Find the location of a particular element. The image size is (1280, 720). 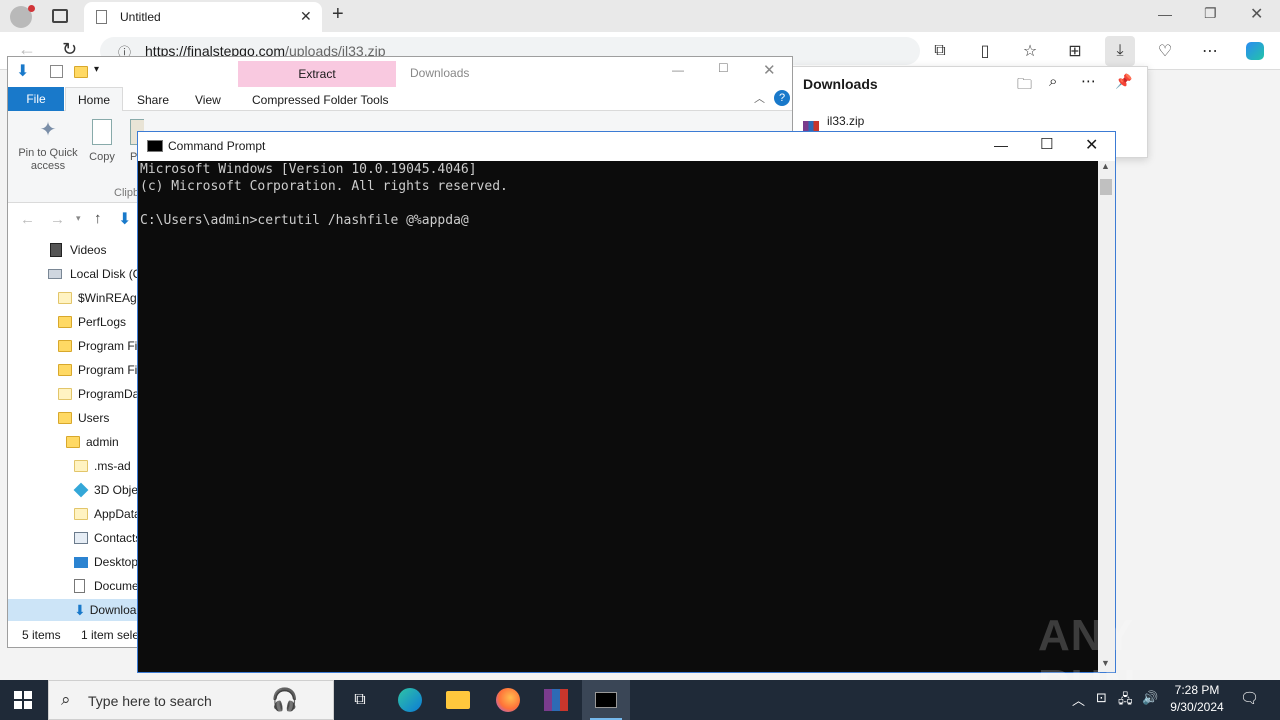

extract-context-tab: Extract is located at coordinates (317, 74).